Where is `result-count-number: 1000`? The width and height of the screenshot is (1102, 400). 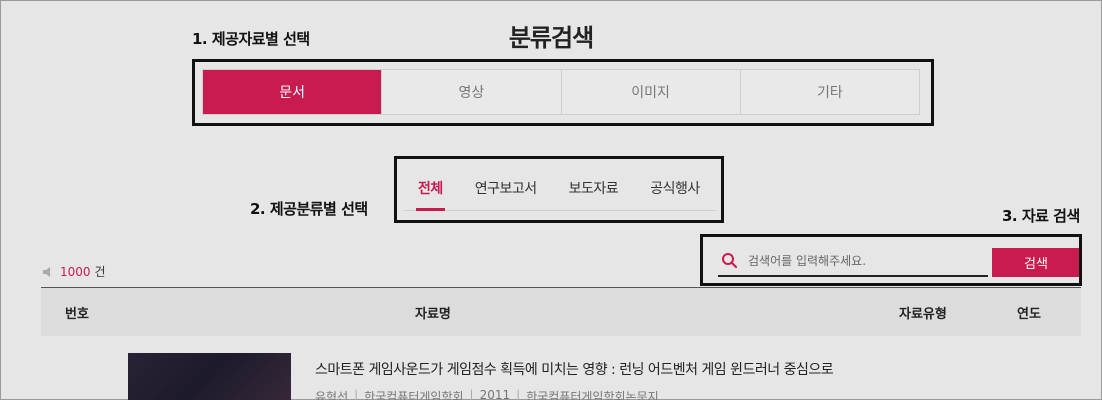 result-count-number: 1000 is located at coordinates (75, 271).